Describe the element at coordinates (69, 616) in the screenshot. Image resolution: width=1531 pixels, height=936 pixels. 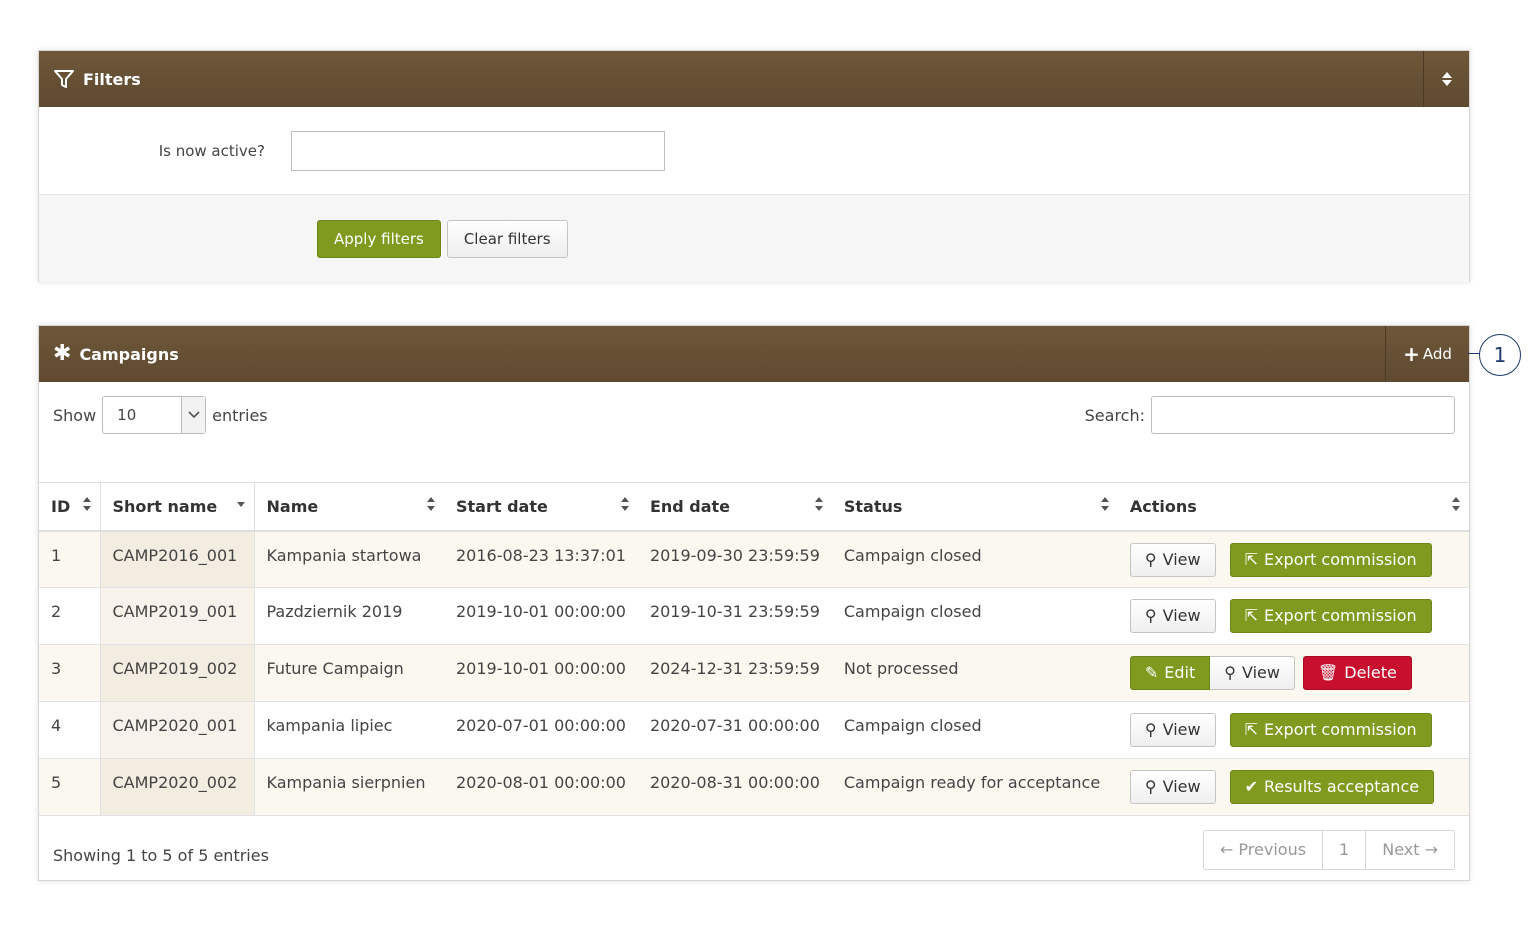
I see `cell-id: 2` at that location.